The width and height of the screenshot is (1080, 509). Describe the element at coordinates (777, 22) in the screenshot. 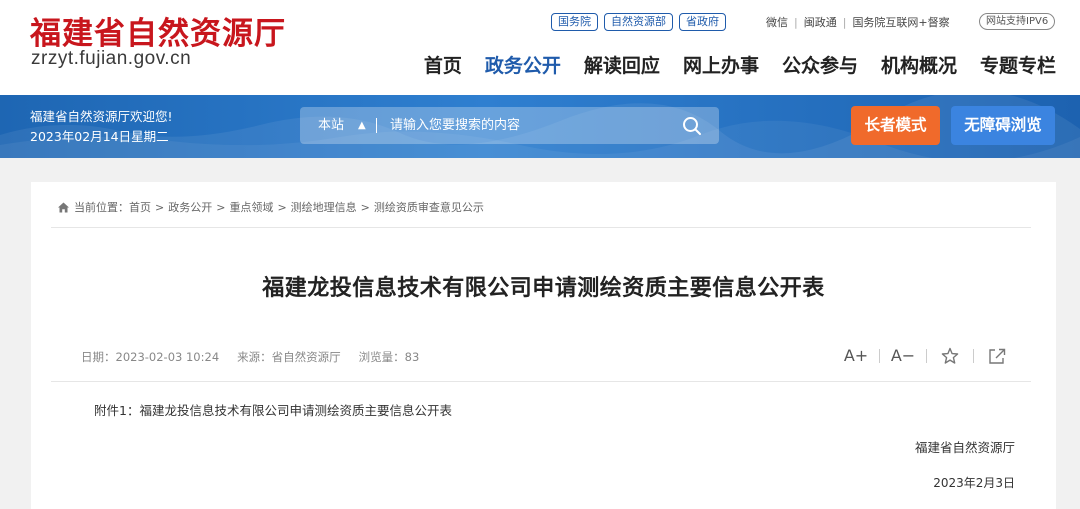

I see `link-wechat: 微信` at that location.